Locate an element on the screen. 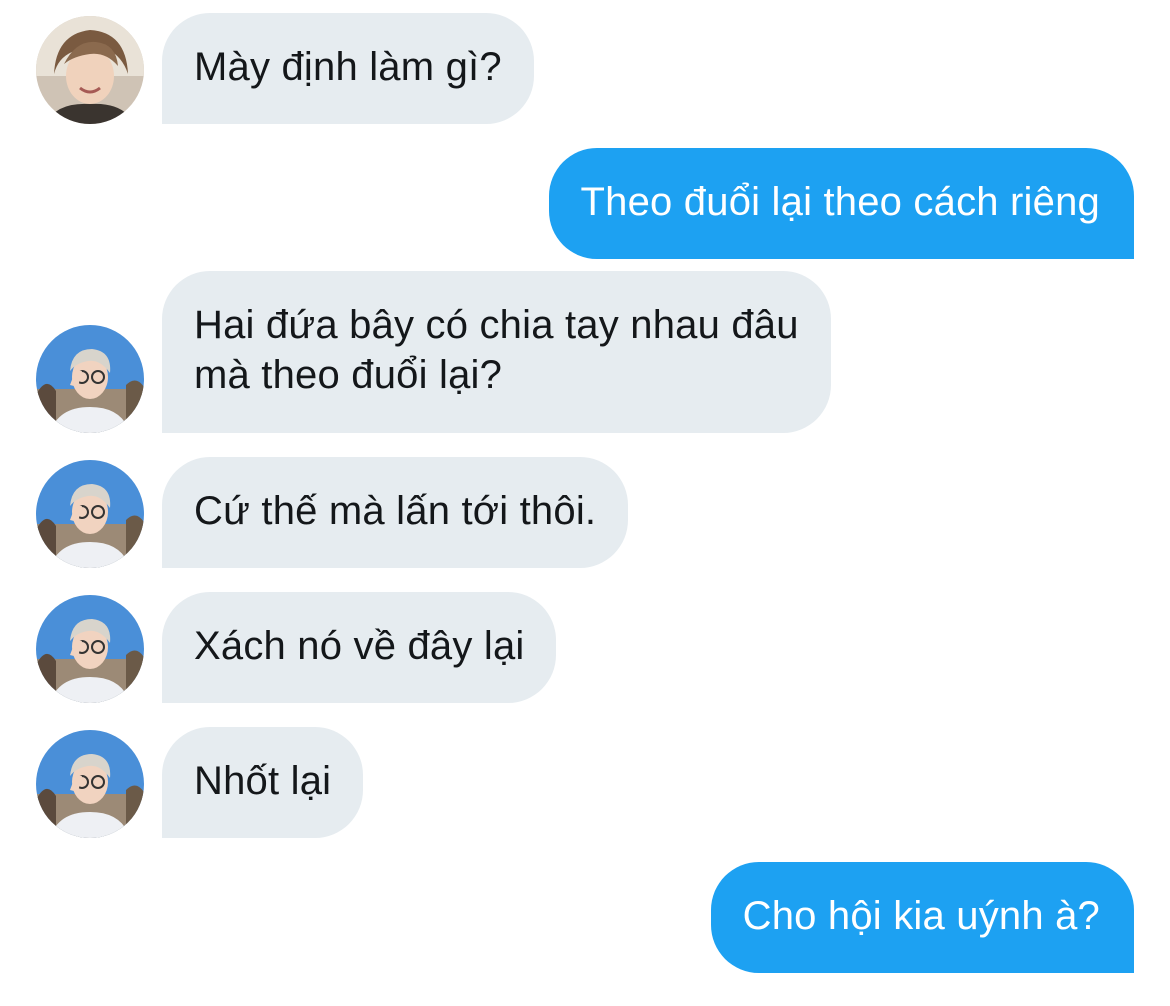 This screenshot has width=1170, height=1006. message-bubble-incoming: Xách nó về đây lại is located at coordinates (359, 647).